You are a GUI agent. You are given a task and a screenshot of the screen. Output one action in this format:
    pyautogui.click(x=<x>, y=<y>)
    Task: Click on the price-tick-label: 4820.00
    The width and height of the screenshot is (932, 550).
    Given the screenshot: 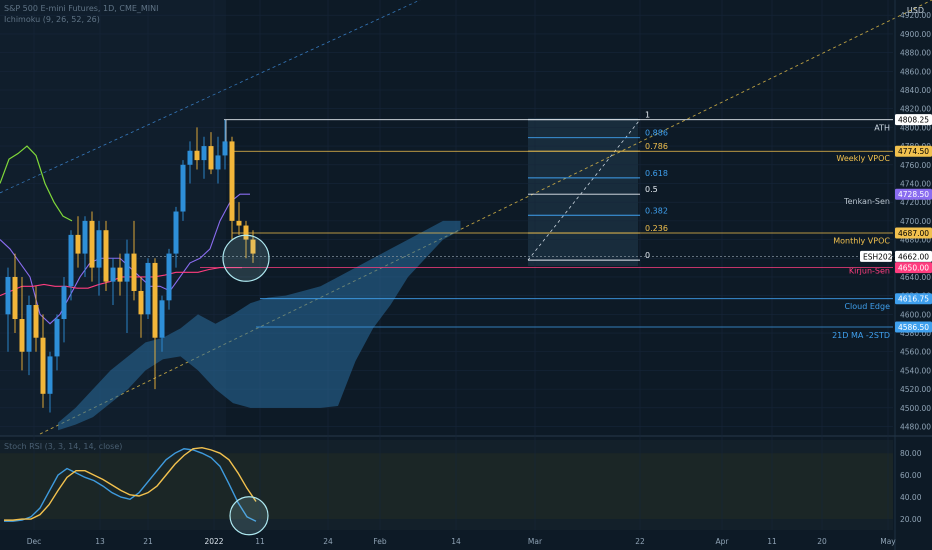 What is the action you would take?
    pyautogui.click(x=915, y=109)
    